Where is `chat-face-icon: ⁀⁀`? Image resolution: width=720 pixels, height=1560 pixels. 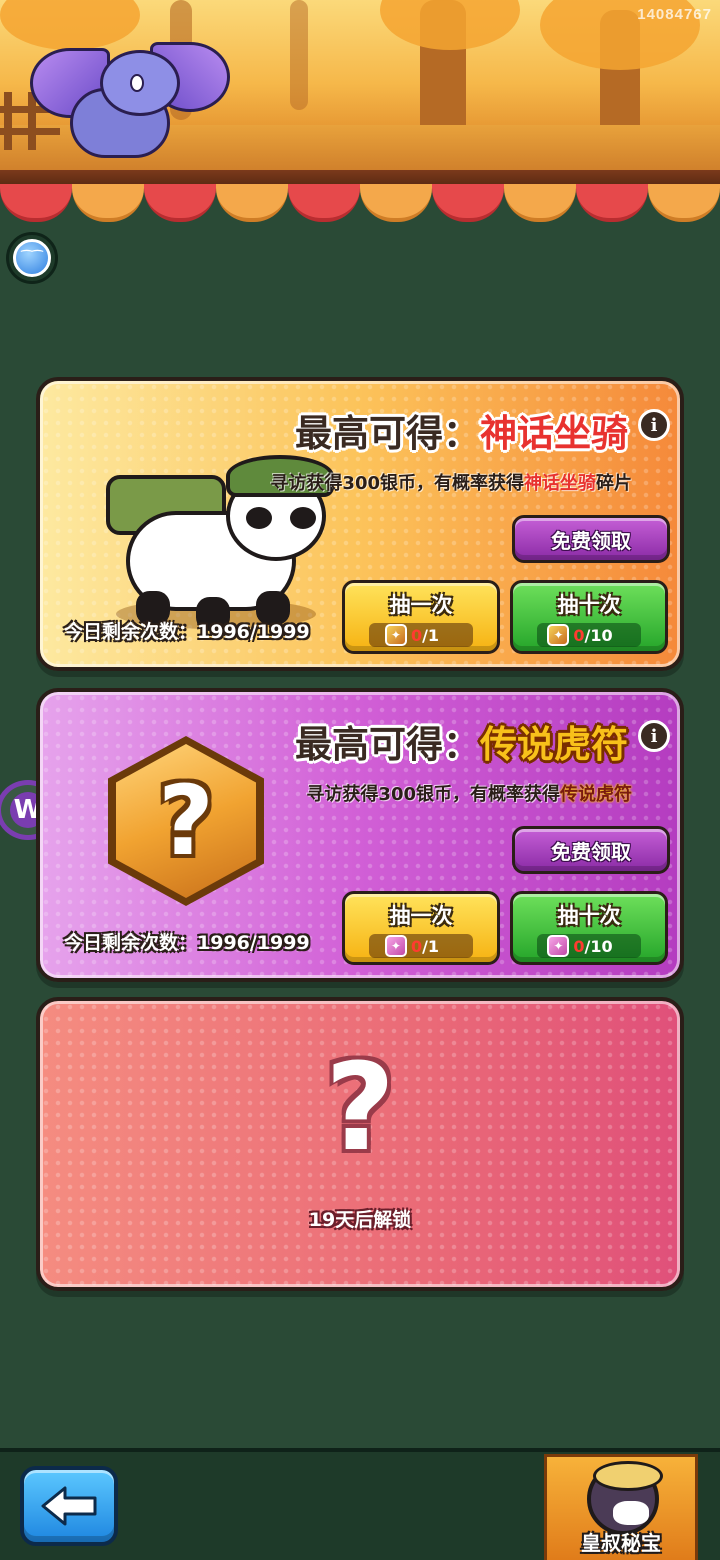 chat-face-icon: ⁀⁀ is located at coordinates (32, 258).